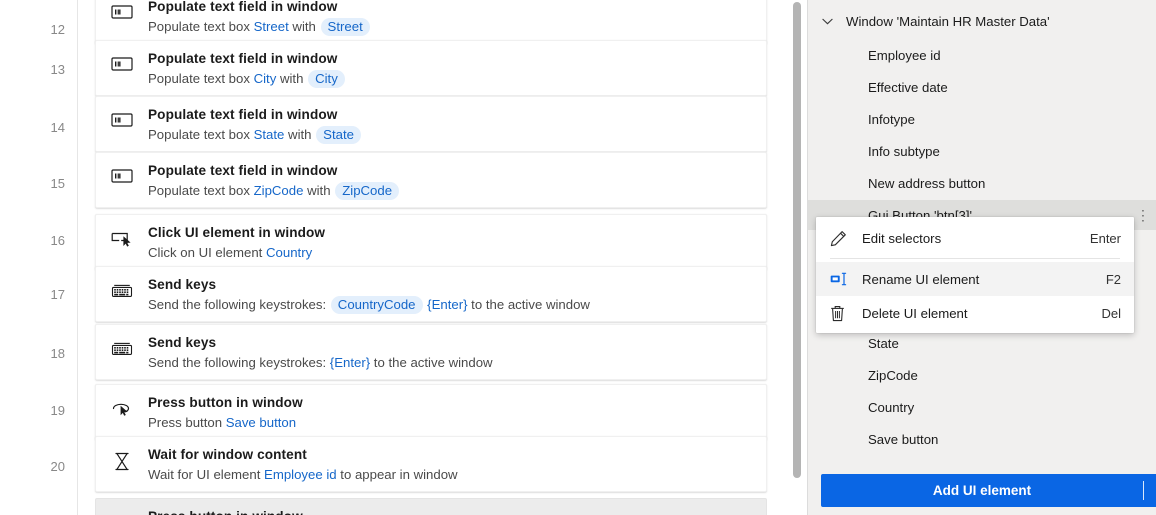 This screenshot has width=1156, height=515. Describe the element at coordinates (982, 375) in the screenshot. I see `ui-element-tree-item: ZipCode` at that location.